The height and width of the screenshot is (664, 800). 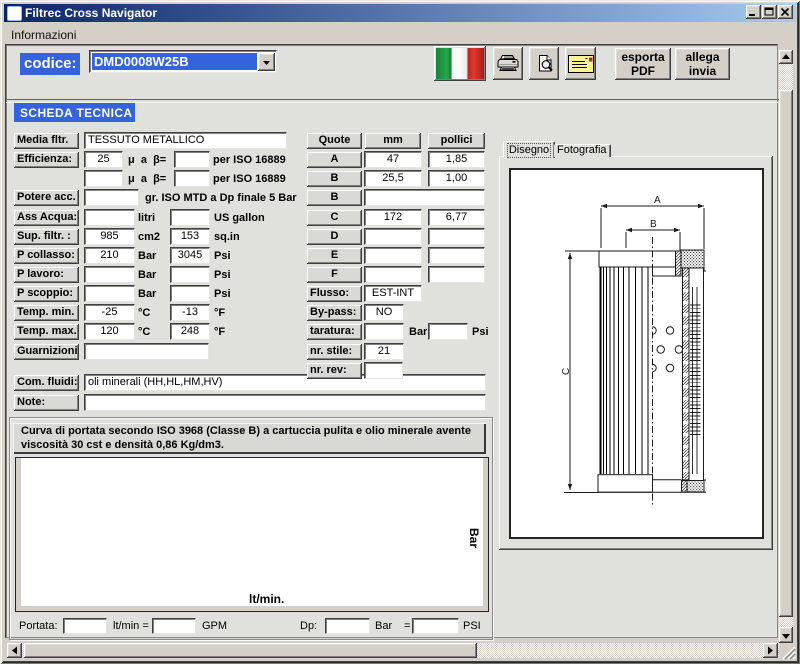 What do you see at coordinates (653, 224) in the screenshot?
I see `svg-text: B` at bounding box center [653, 224].